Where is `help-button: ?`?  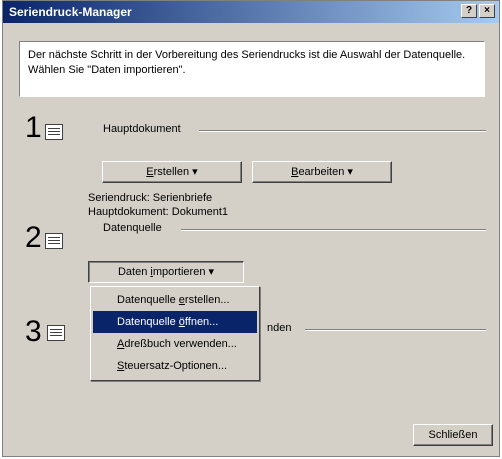 help-button: ? is located at coordinates (469, 11).